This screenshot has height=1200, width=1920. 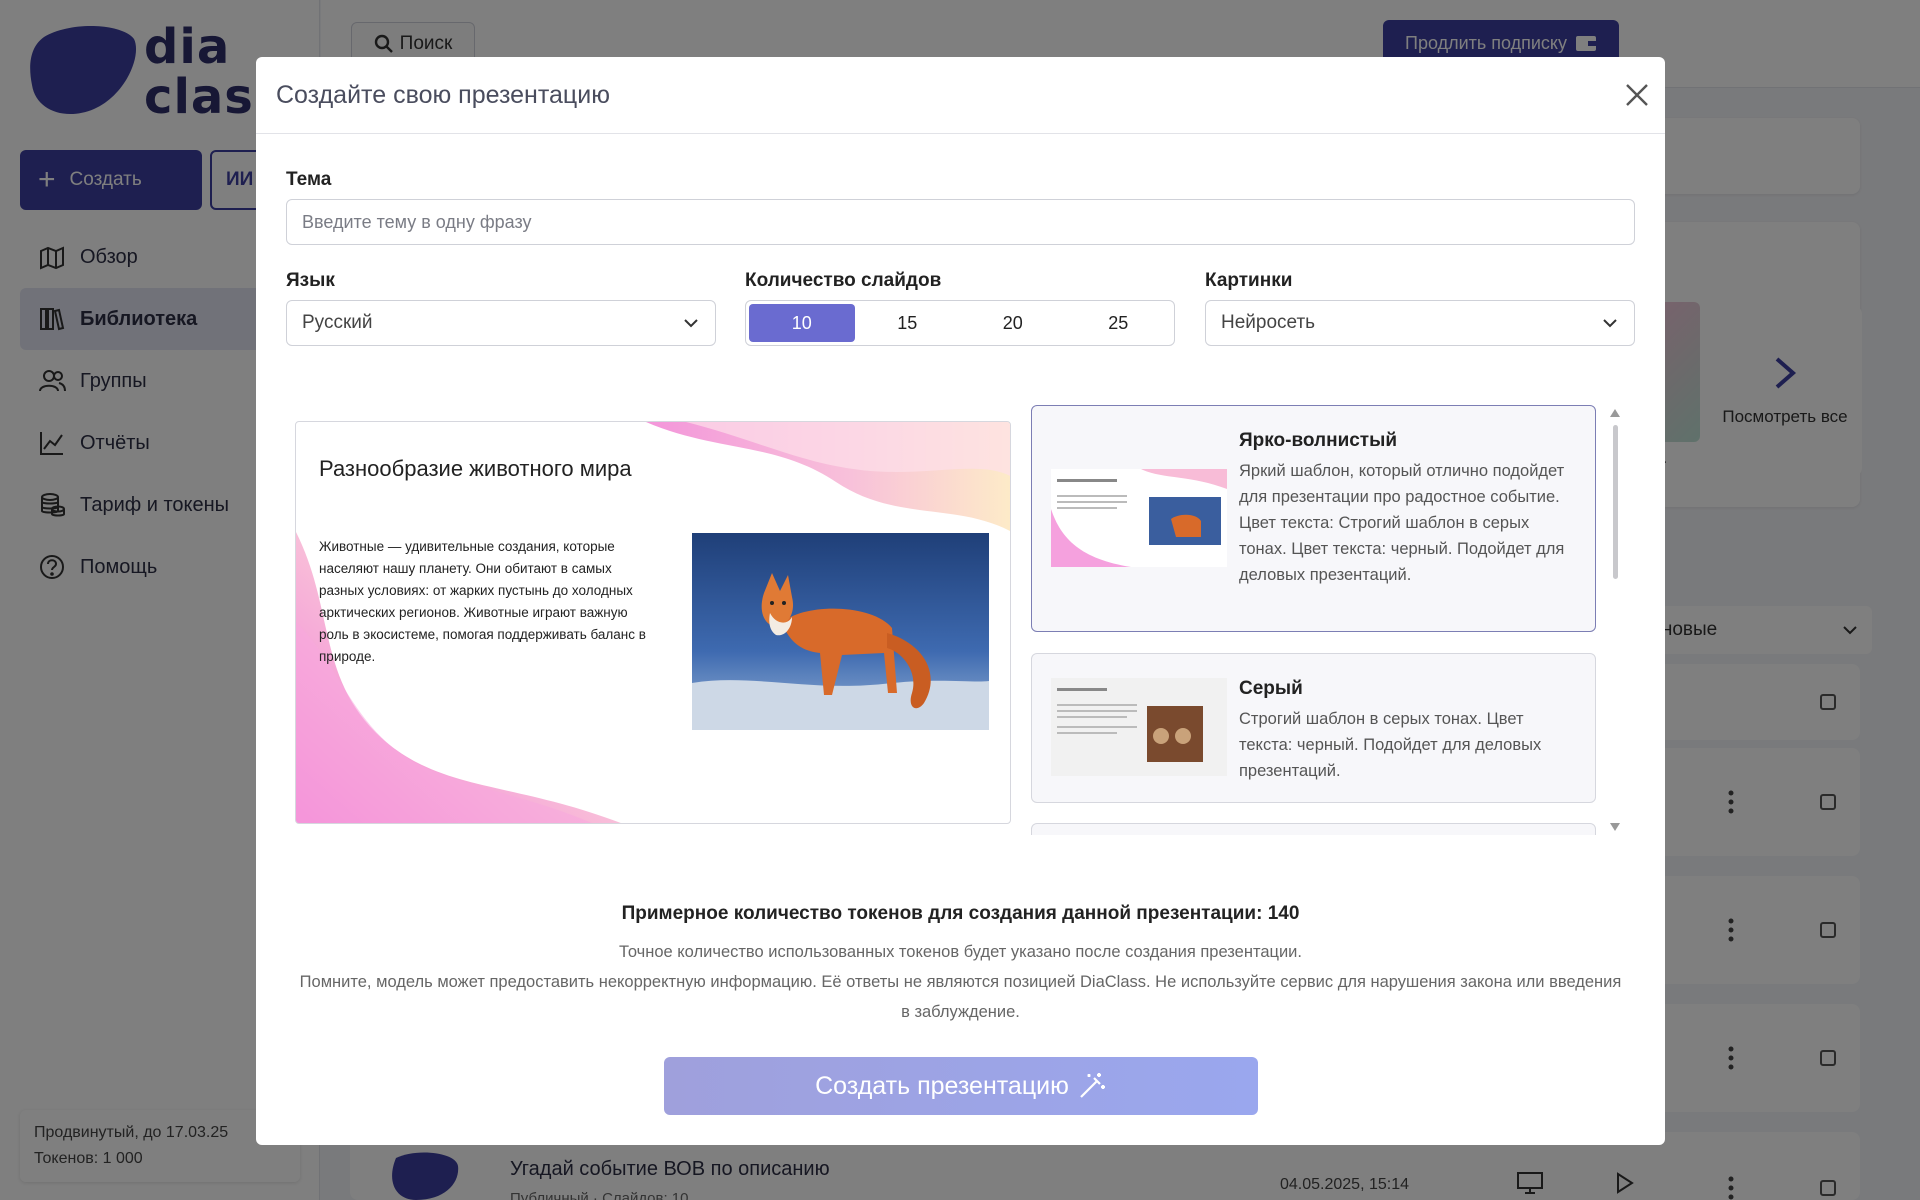 What do you see at coordinates (942, 1085) in the screenshot?
I see `create-presentation-label: Создать презентацию` at bounding box center [942, 1085].